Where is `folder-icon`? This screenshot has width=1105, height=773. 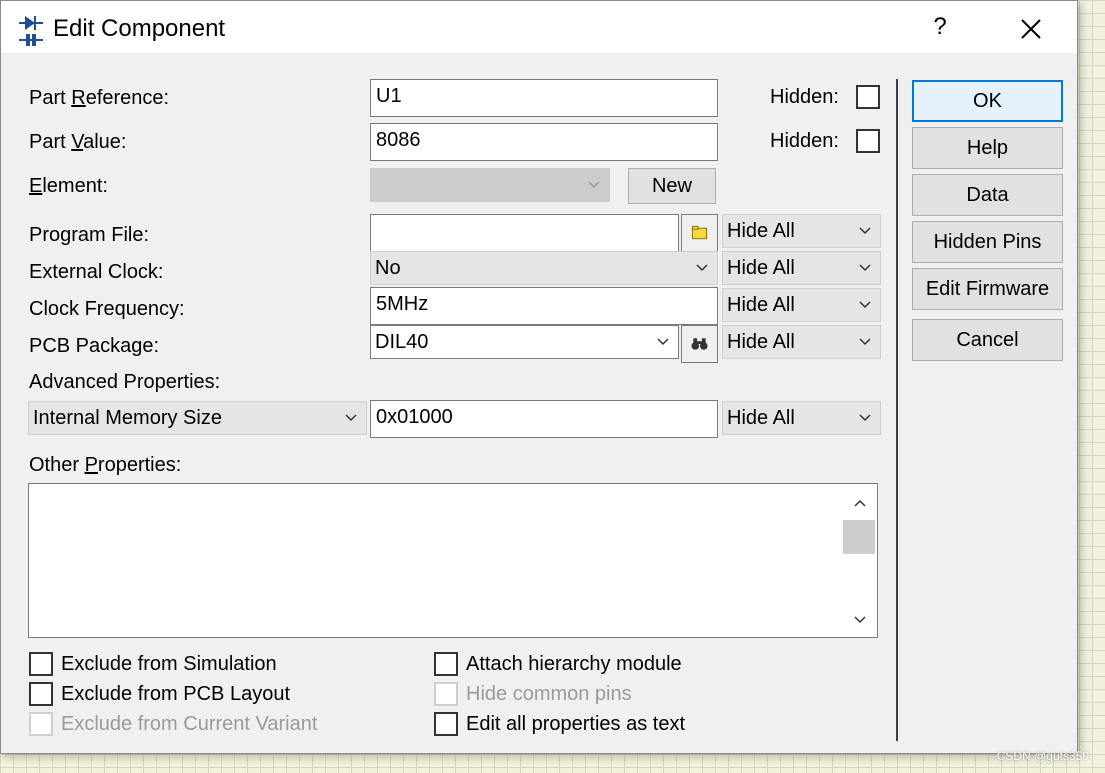 folder-icon is located at coordinates (699, 232).